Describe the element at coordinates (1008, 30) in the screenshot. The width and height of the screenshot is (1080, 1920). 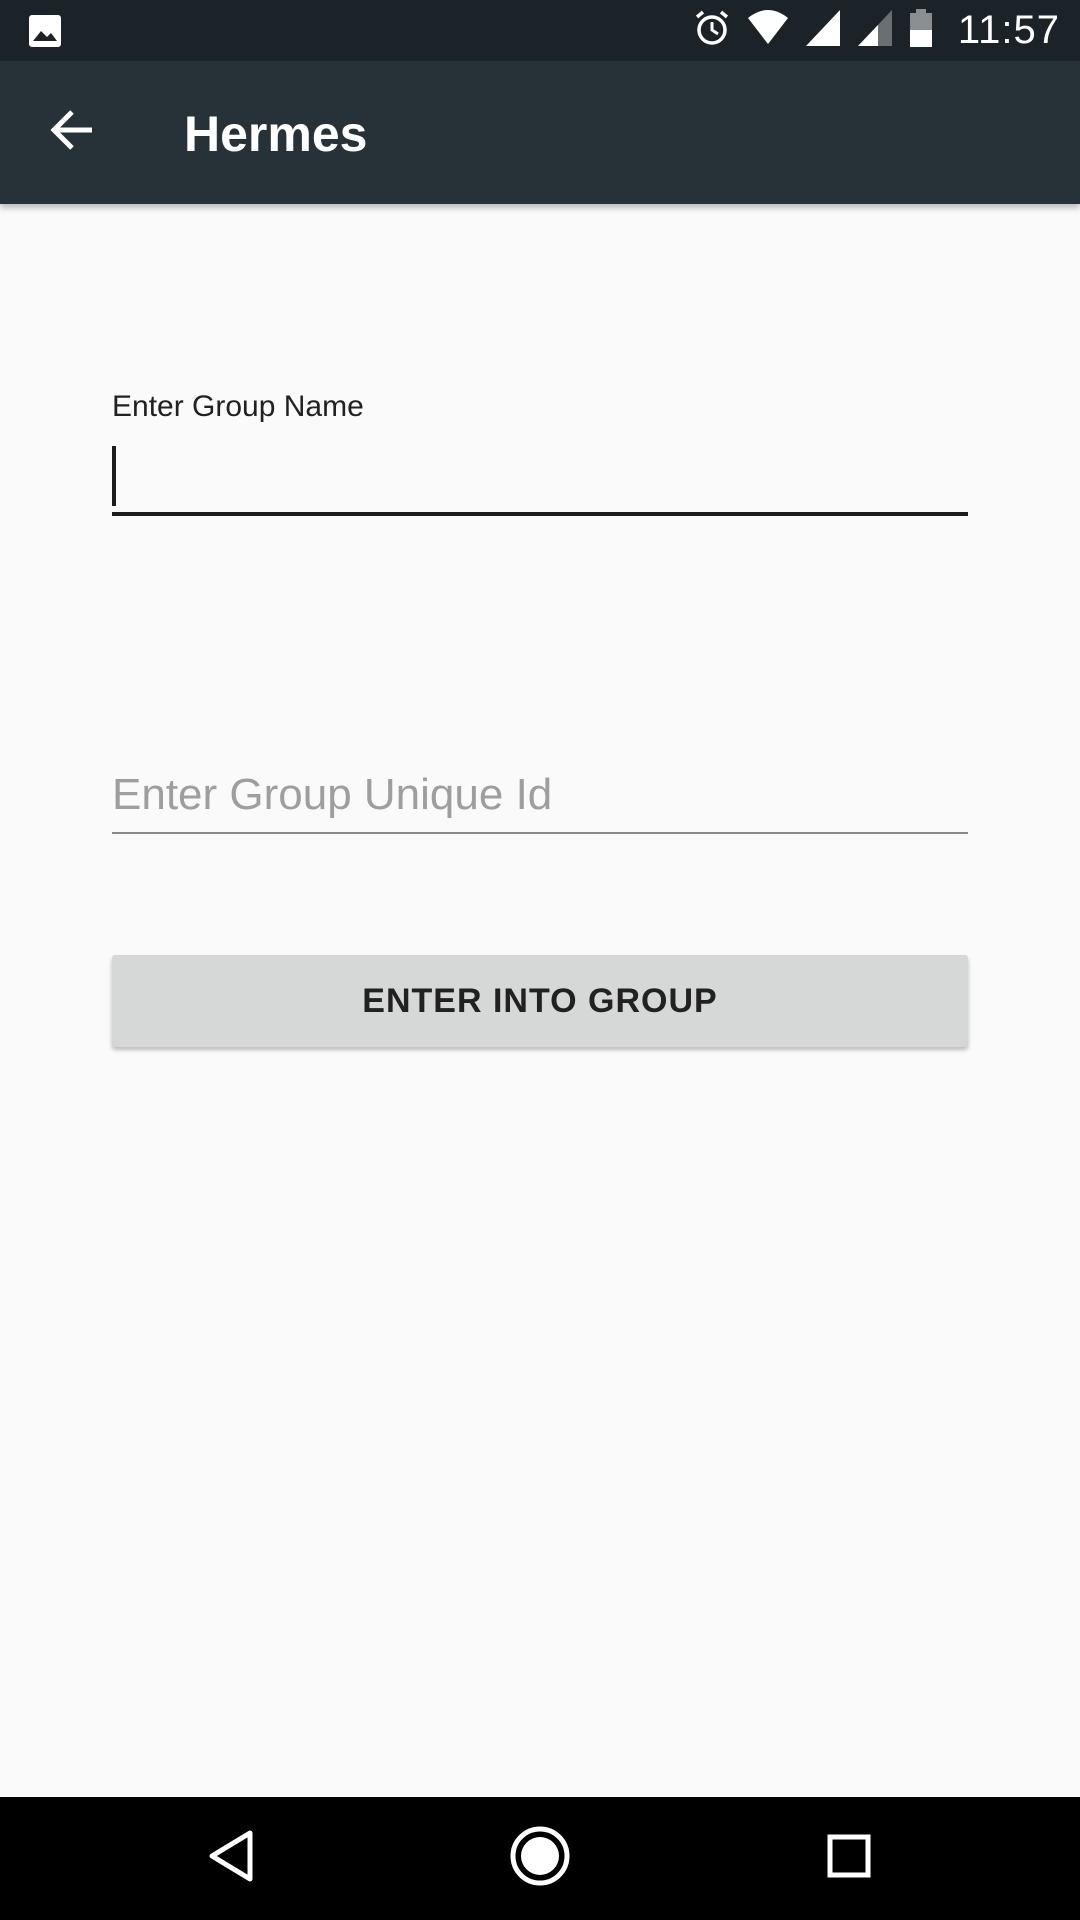
I see `status-clock: 11:57` at that location.